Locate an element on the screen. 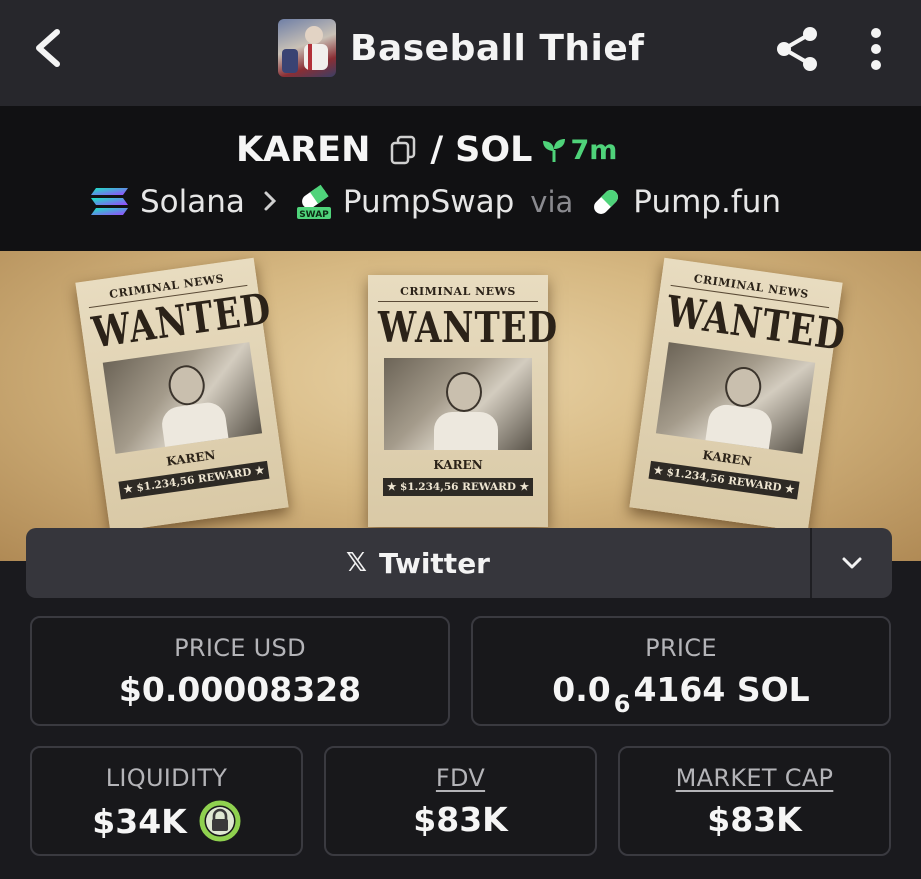 Image resolution: width=921 pixels, height=879 pixels. share-button is located at coordinates (797, 49).